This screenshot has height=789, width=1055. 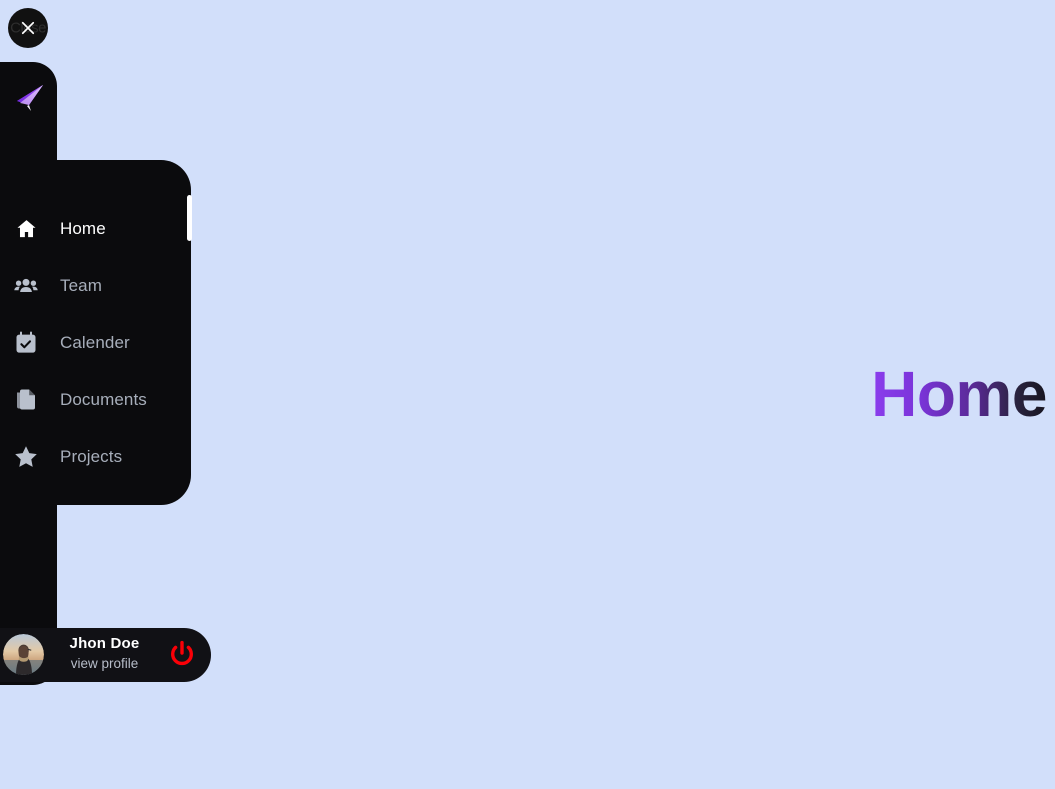 What do you see at coordinates (26, 286) in the screenshot?
I see `team-icon` at bounding box center [26, 286].